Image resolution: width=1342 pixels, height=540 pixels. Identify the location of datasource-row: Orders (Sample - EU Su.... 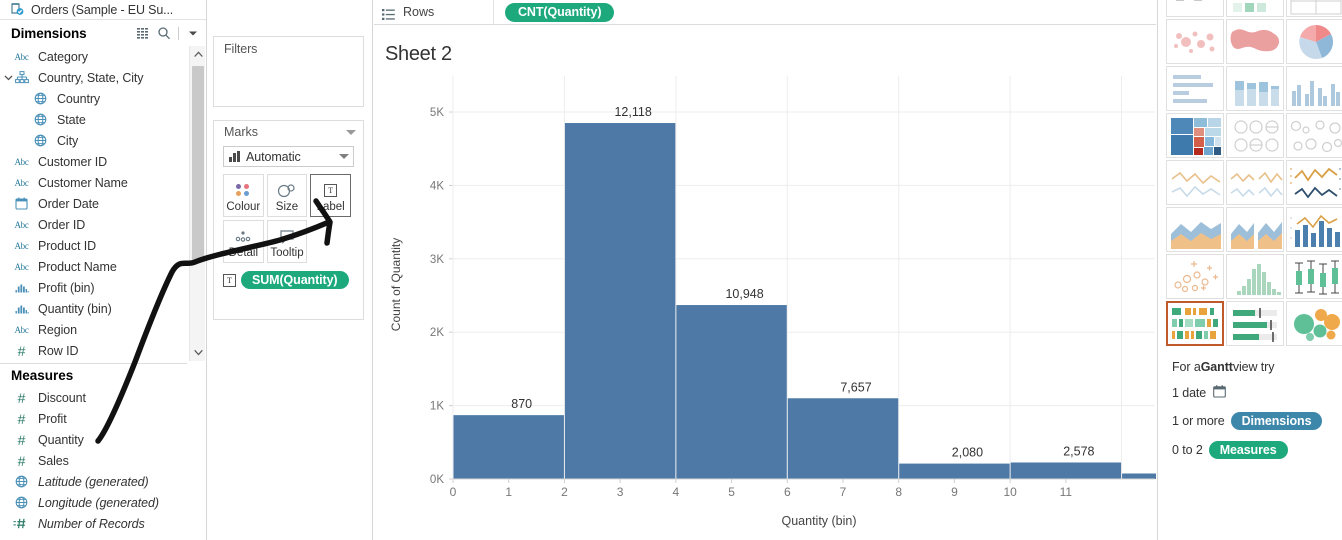
(103, 10).